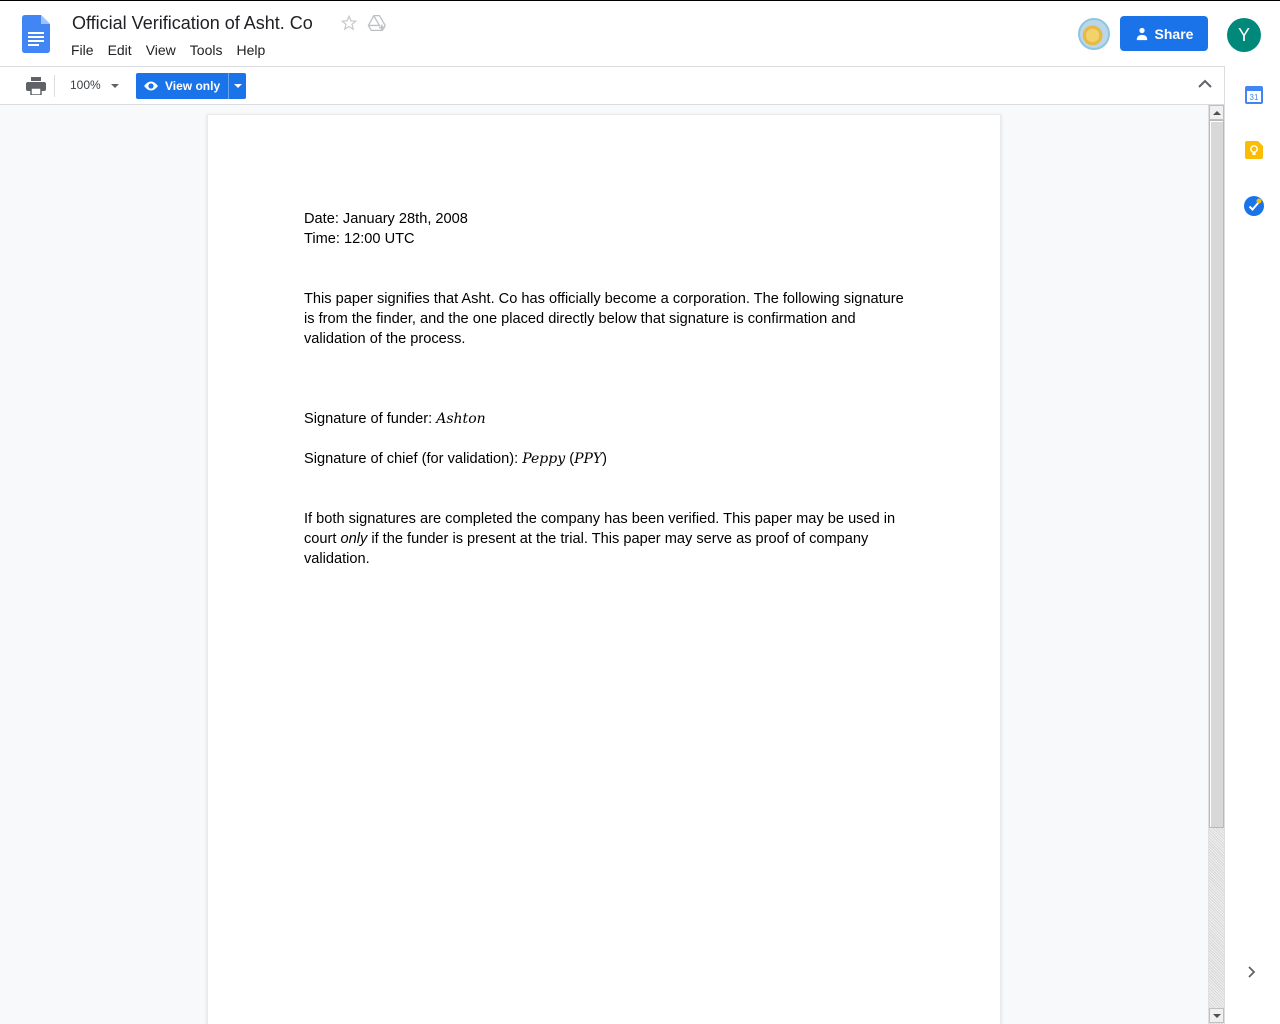 The height and width of the screenshot is (1024, 1280). I want to click on chief-label: Signature of chief (for validation):, so click(413, 459).